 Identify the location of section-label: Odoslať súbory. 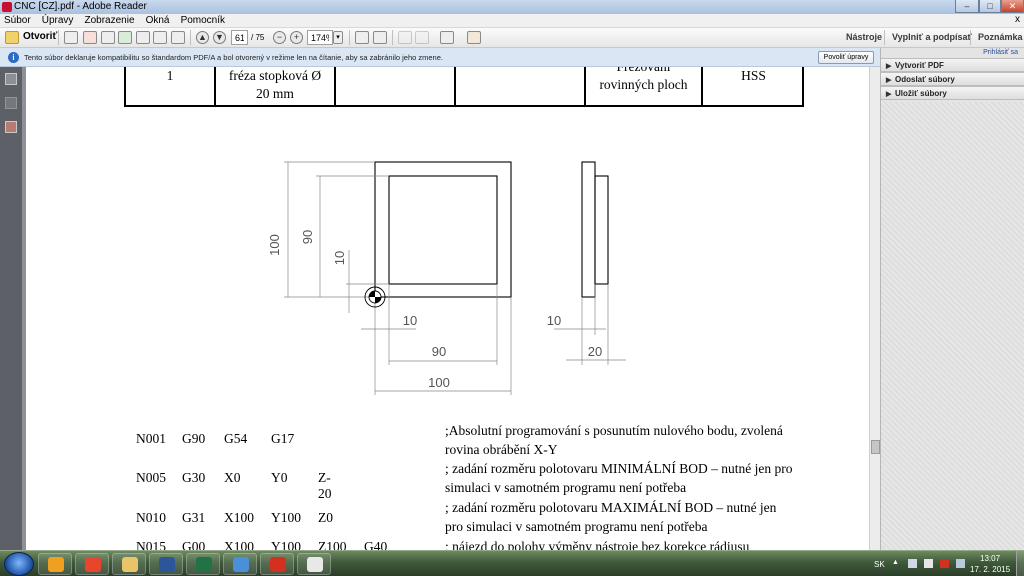
(925, 79).